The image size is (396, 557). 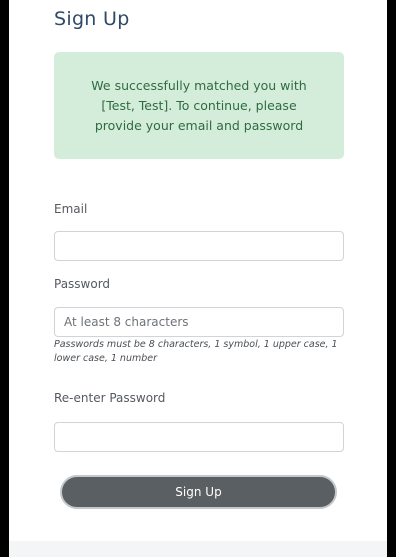 What do you see at coordinates (71, 209) in the screenshot?
I see `email-label: Email` at bounding box center [71, 209].